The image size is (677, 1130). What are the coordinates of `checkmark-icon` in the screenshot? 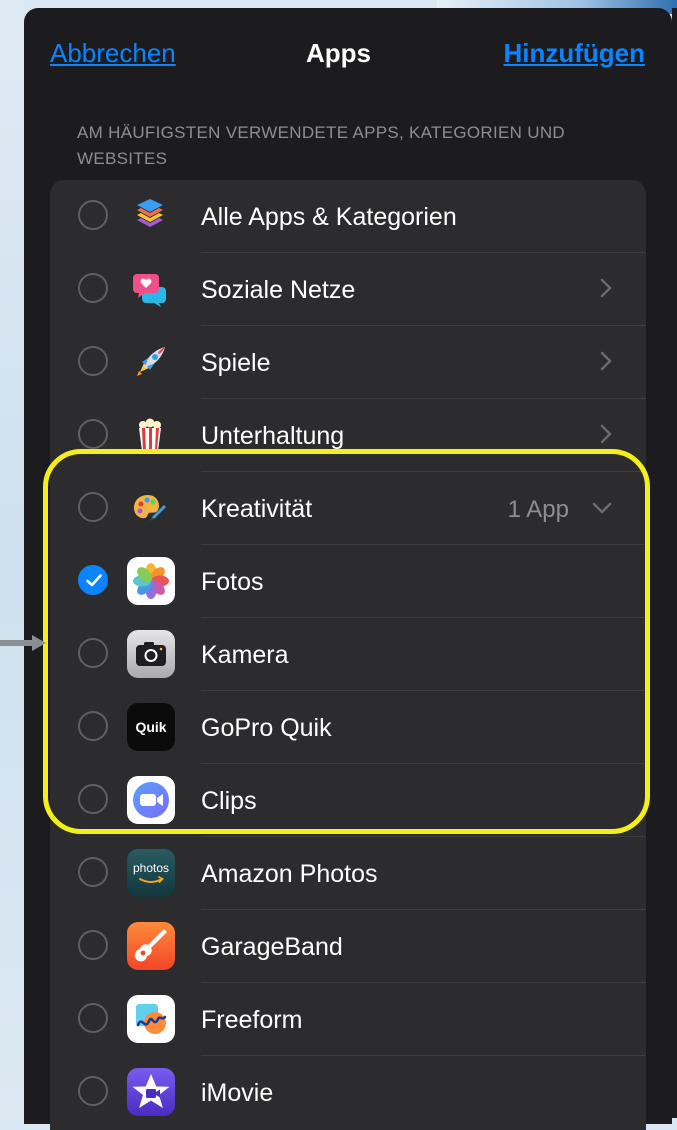 It's located at (94, 580).